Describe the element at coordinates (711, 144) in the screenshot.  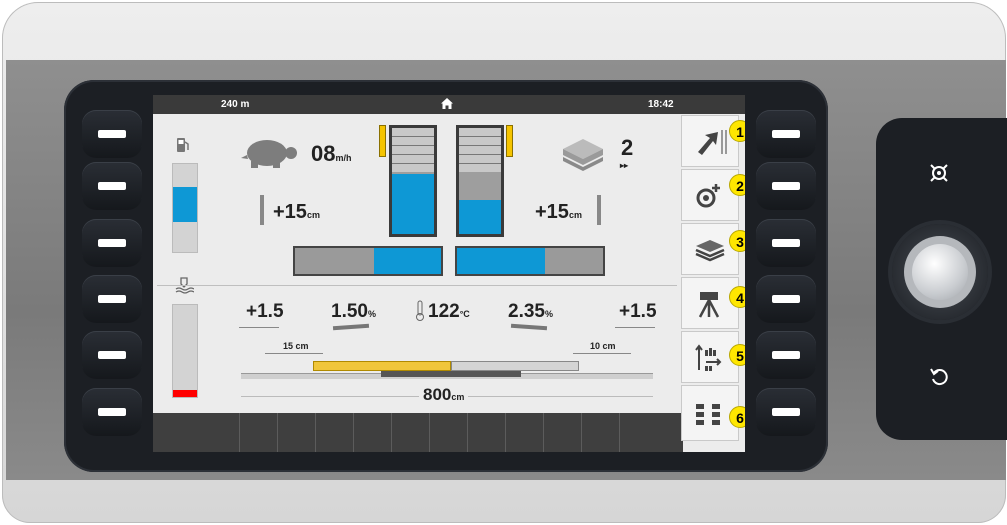
I see `exit-arrow-icon` at that location.